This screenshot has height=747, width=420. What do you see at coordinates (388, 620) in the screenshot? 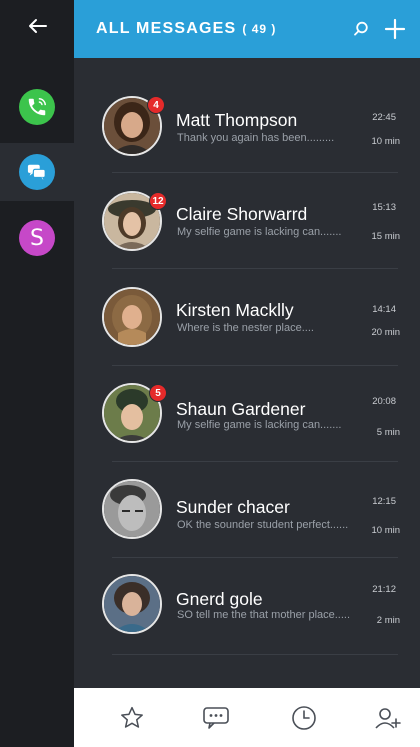
I see `message-duration: 2 min` at bounding box center [388, 620].